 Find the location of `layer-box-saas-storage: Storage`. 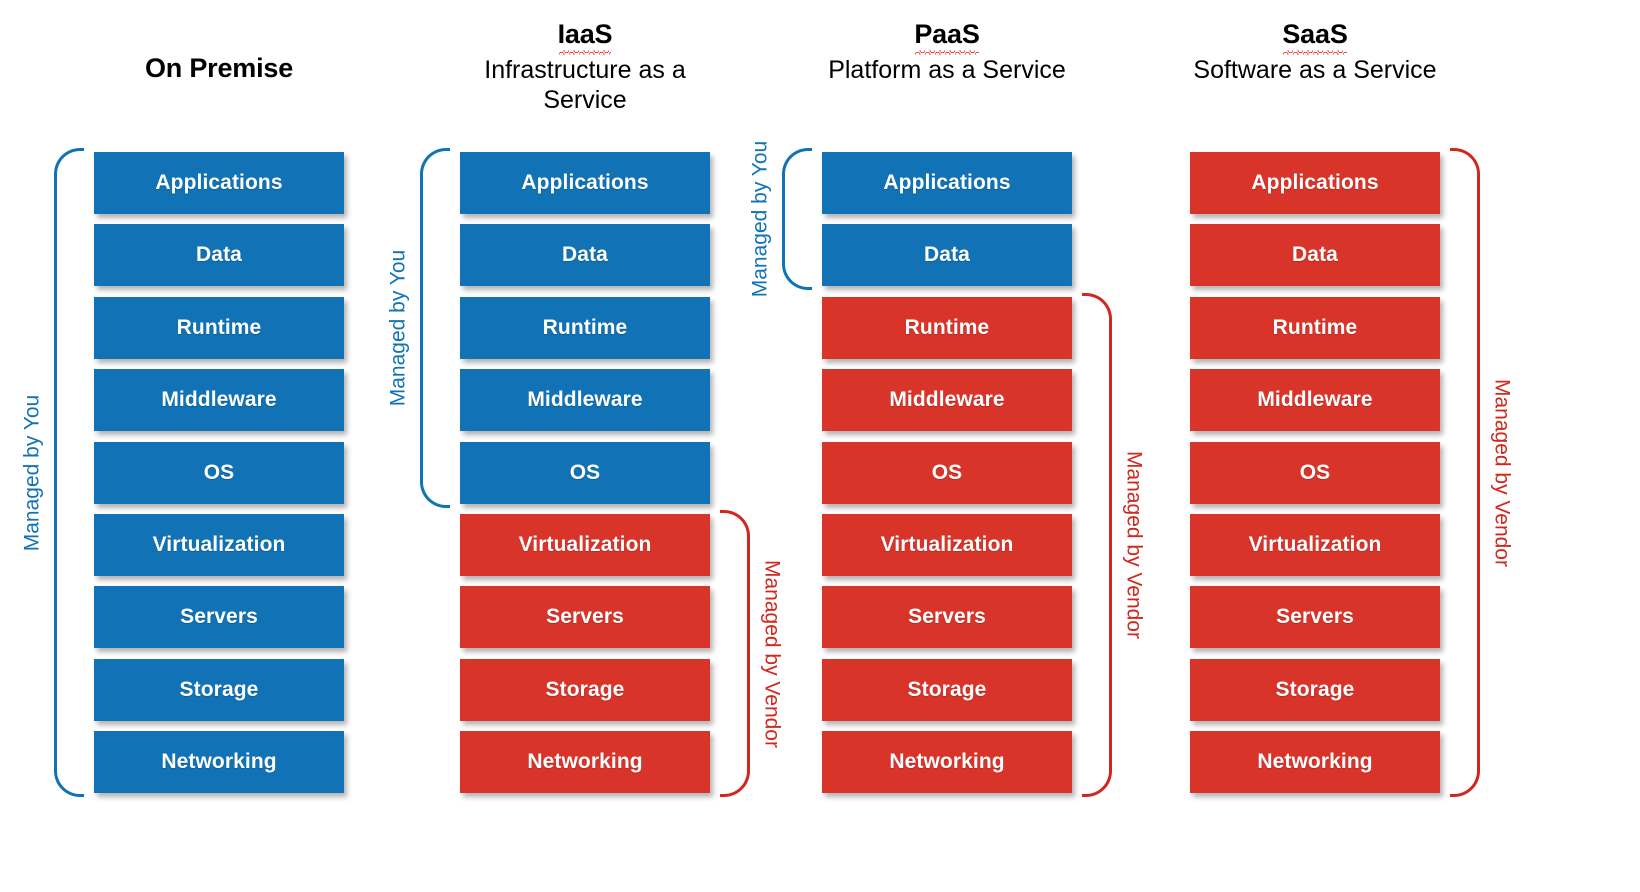

layer-box-saas-storage: Storage is located at coordinates (1315, 690).